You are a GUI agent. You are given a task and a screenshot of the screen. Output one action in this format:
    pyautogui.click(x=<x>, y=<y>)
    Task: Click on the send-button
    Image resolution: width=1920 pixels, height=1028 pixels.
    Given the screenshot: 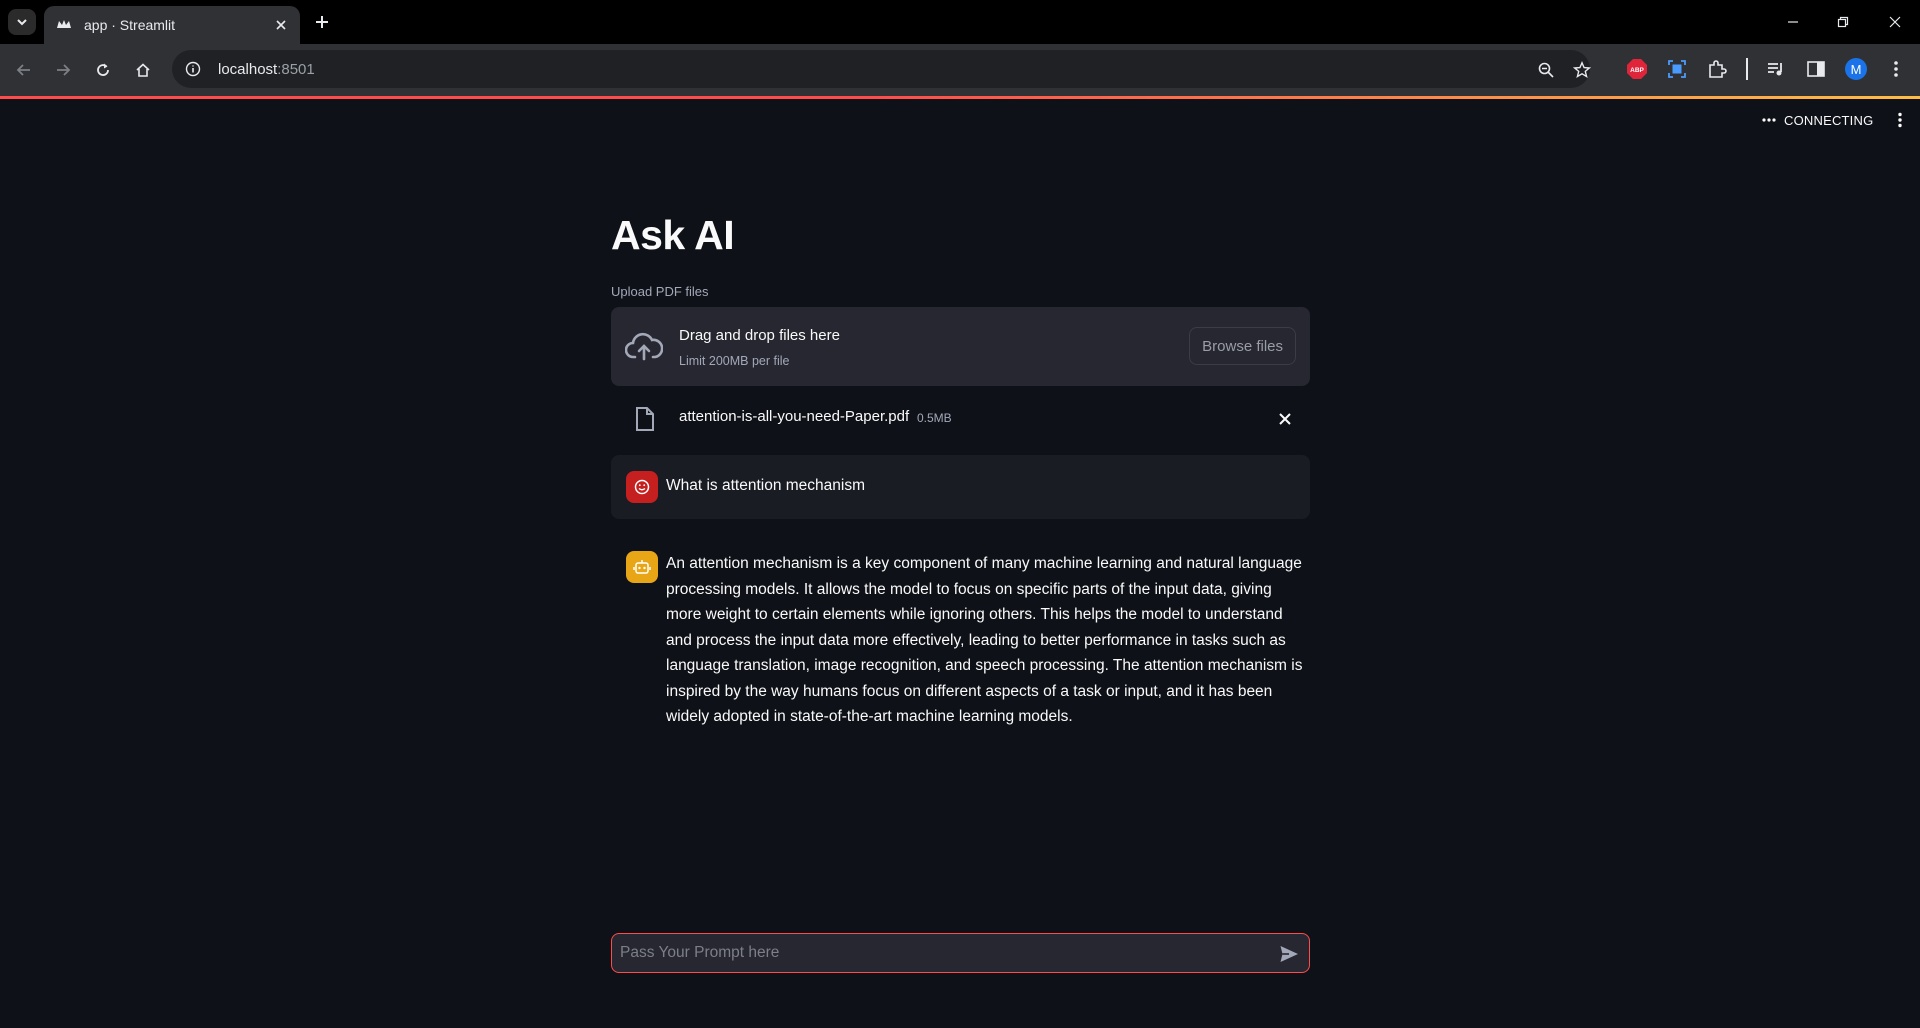 What is the action you would take?
    pyautogui.click(x=1289, y=954)
    